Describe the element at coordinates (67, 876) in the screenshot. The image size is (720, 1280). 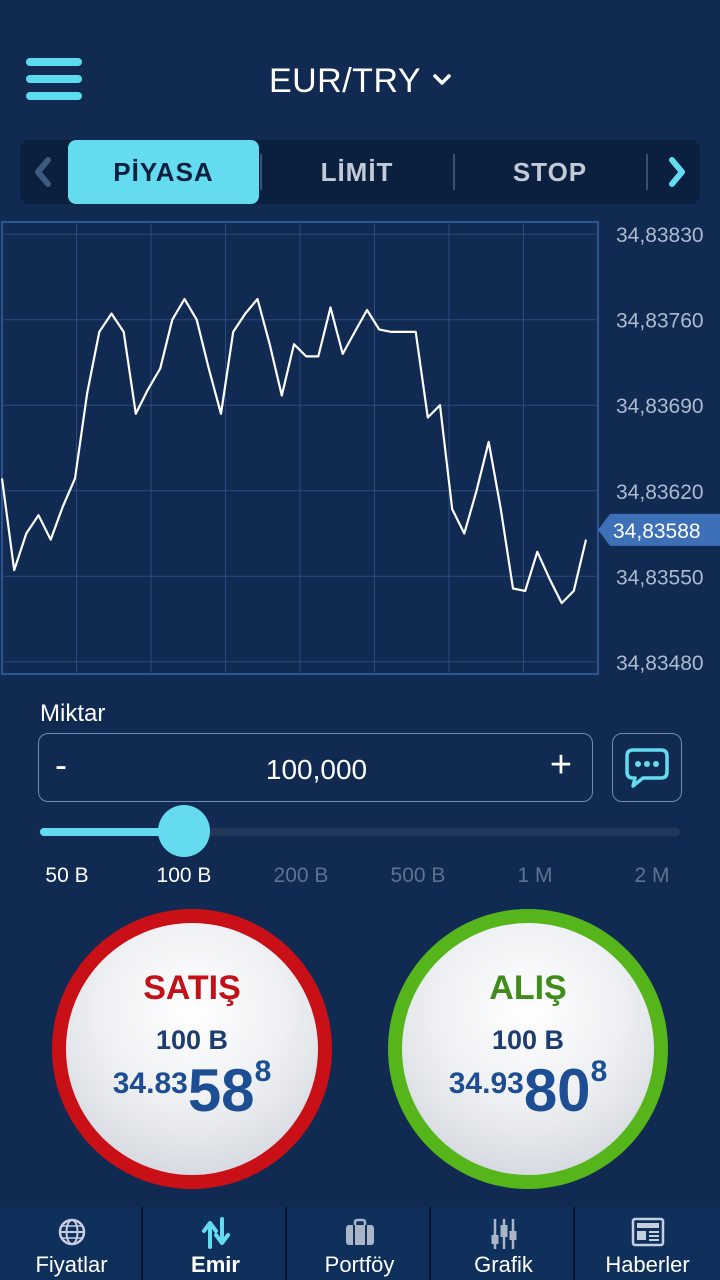
I see `slider-stop-50b: 50 B` at that location.